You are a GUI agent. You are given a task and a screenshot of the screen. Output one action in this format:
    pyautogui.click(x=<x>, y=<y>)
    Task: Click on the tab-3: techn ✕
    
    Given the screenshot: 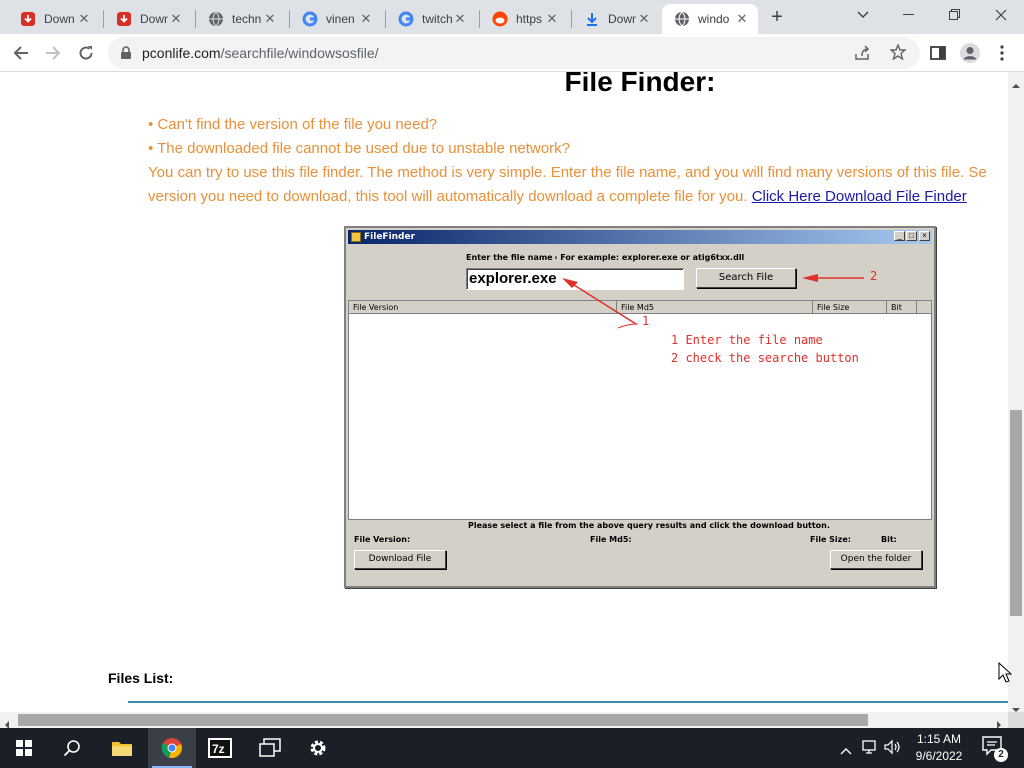 What is the action you would take?
    pyautogui.click(x=241, y=19)
    